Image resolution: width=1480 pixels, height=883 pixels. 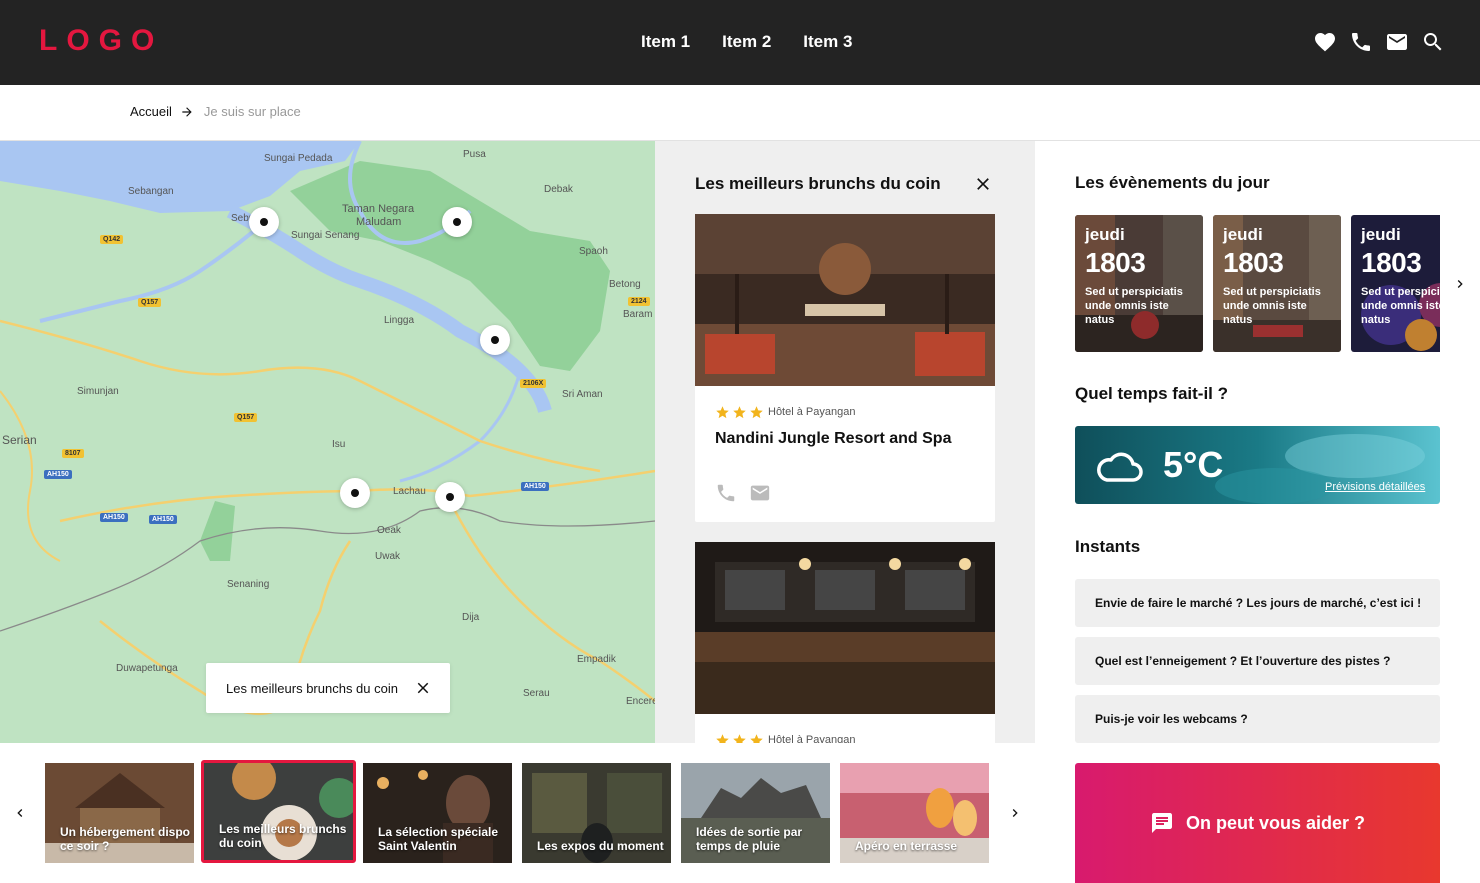 I want to click on road-badge: Q157, so click(x=150, y=302).